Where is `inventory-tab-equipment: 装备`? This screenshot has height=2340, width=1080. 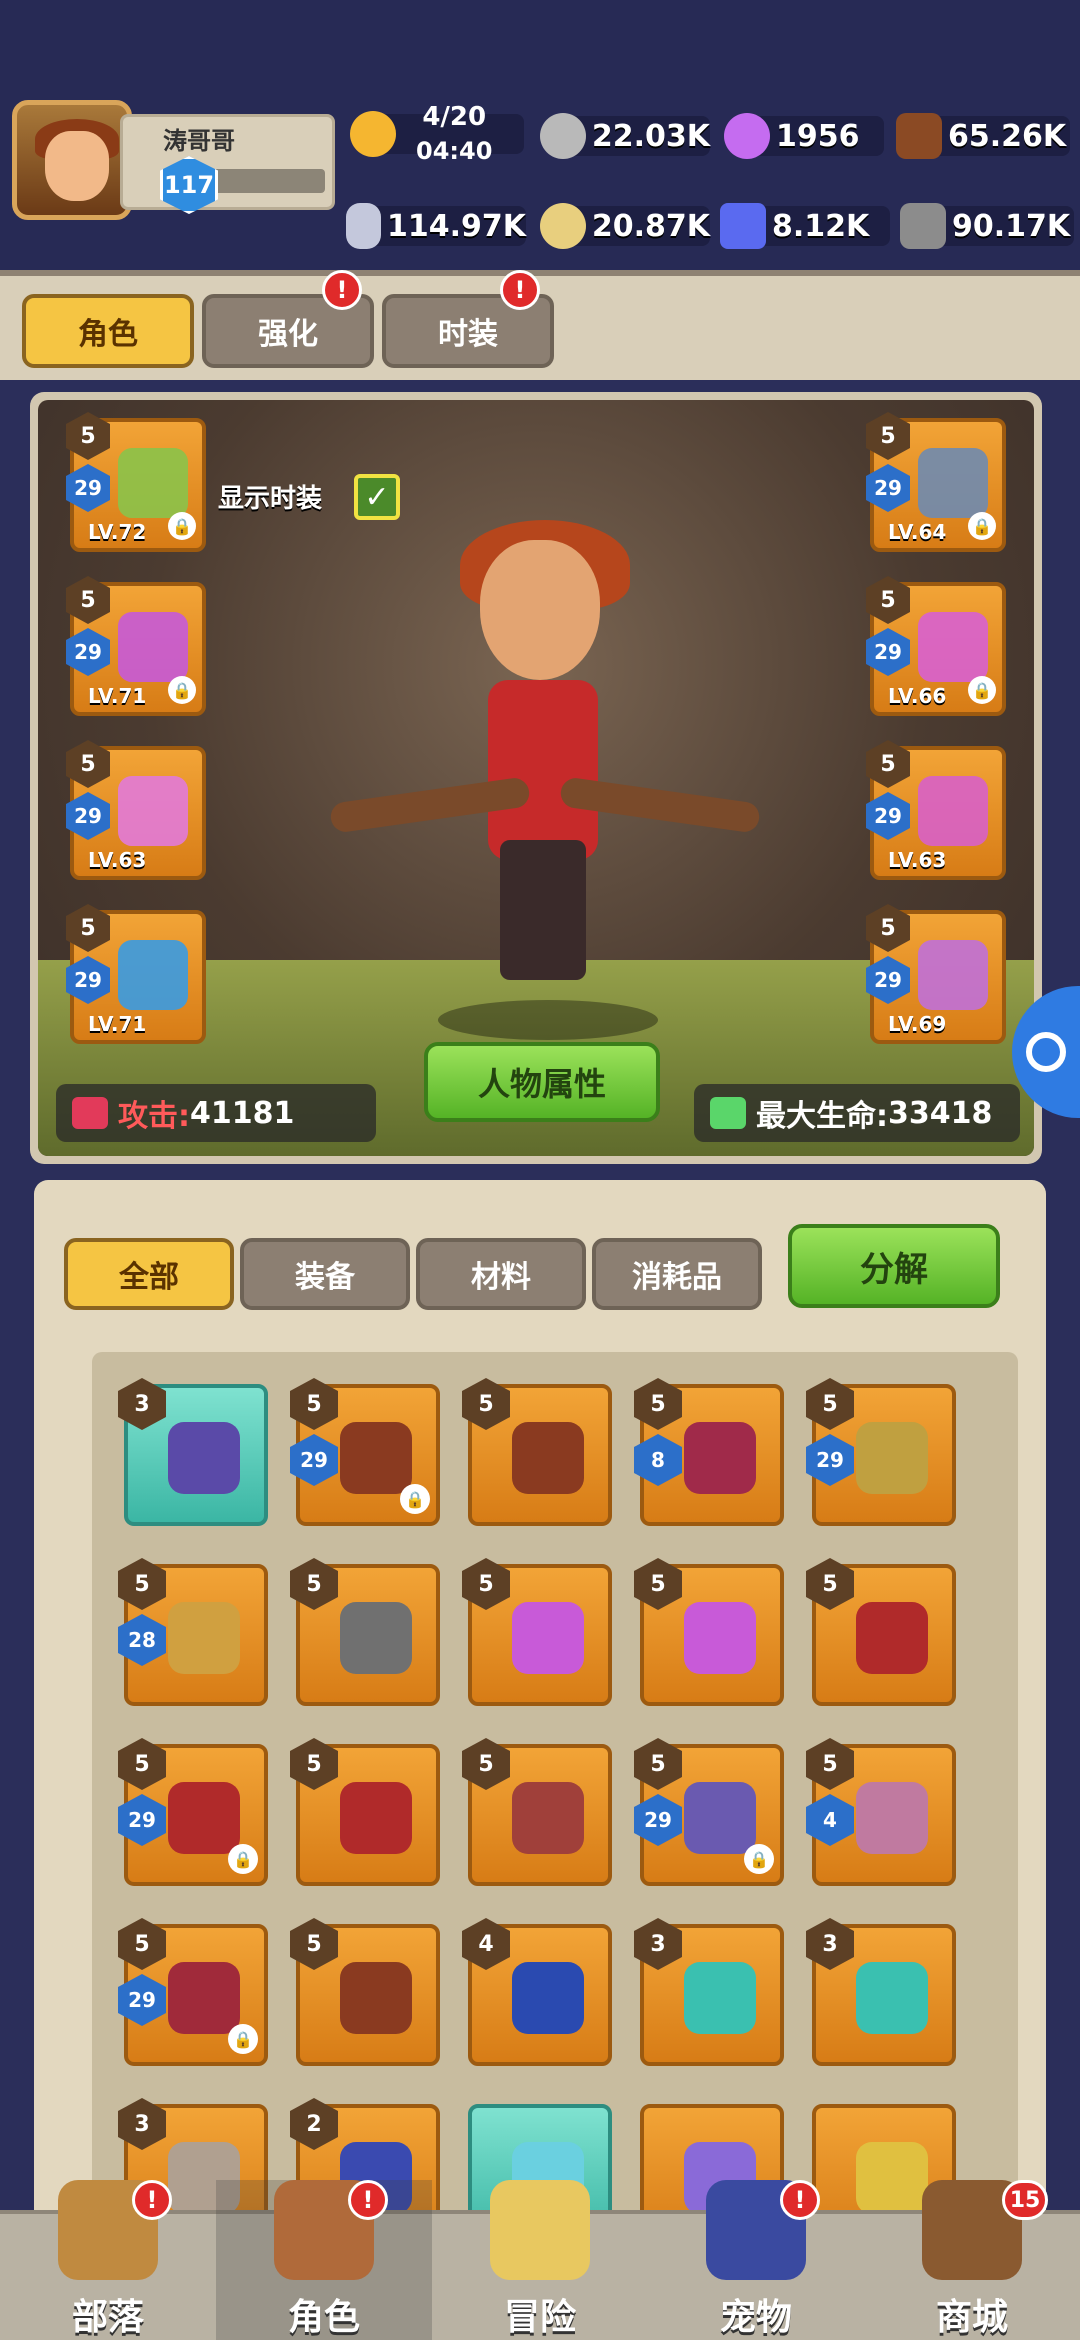 inventory-tab-equipment: 装备 is located at coordinates (325, 1274).